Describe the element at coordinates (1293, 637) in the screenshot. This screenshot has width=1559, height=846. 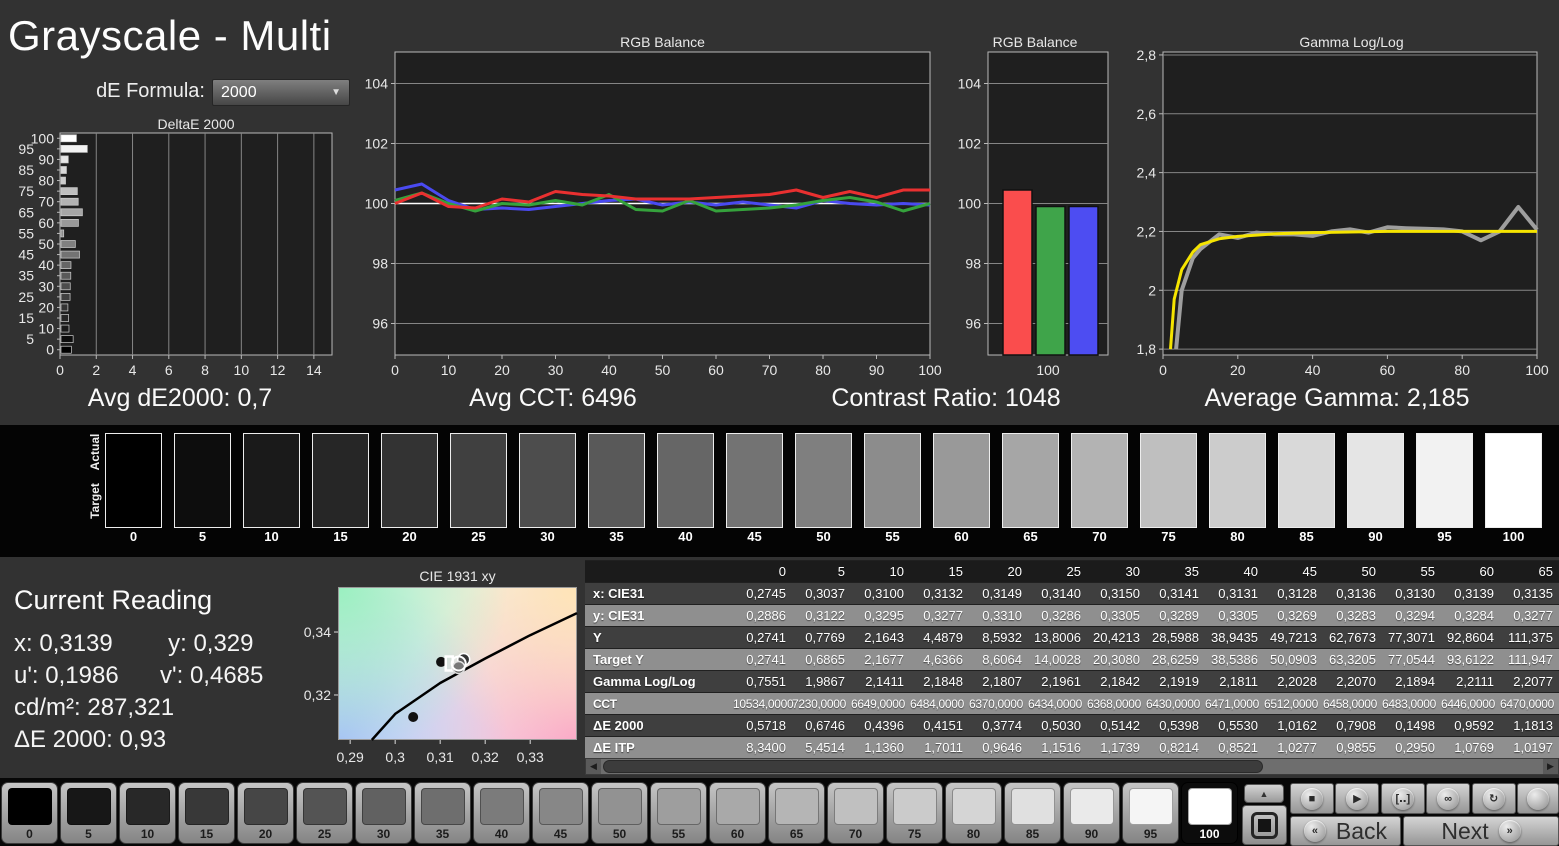
I see `table-cell: 49,7213` at that location.